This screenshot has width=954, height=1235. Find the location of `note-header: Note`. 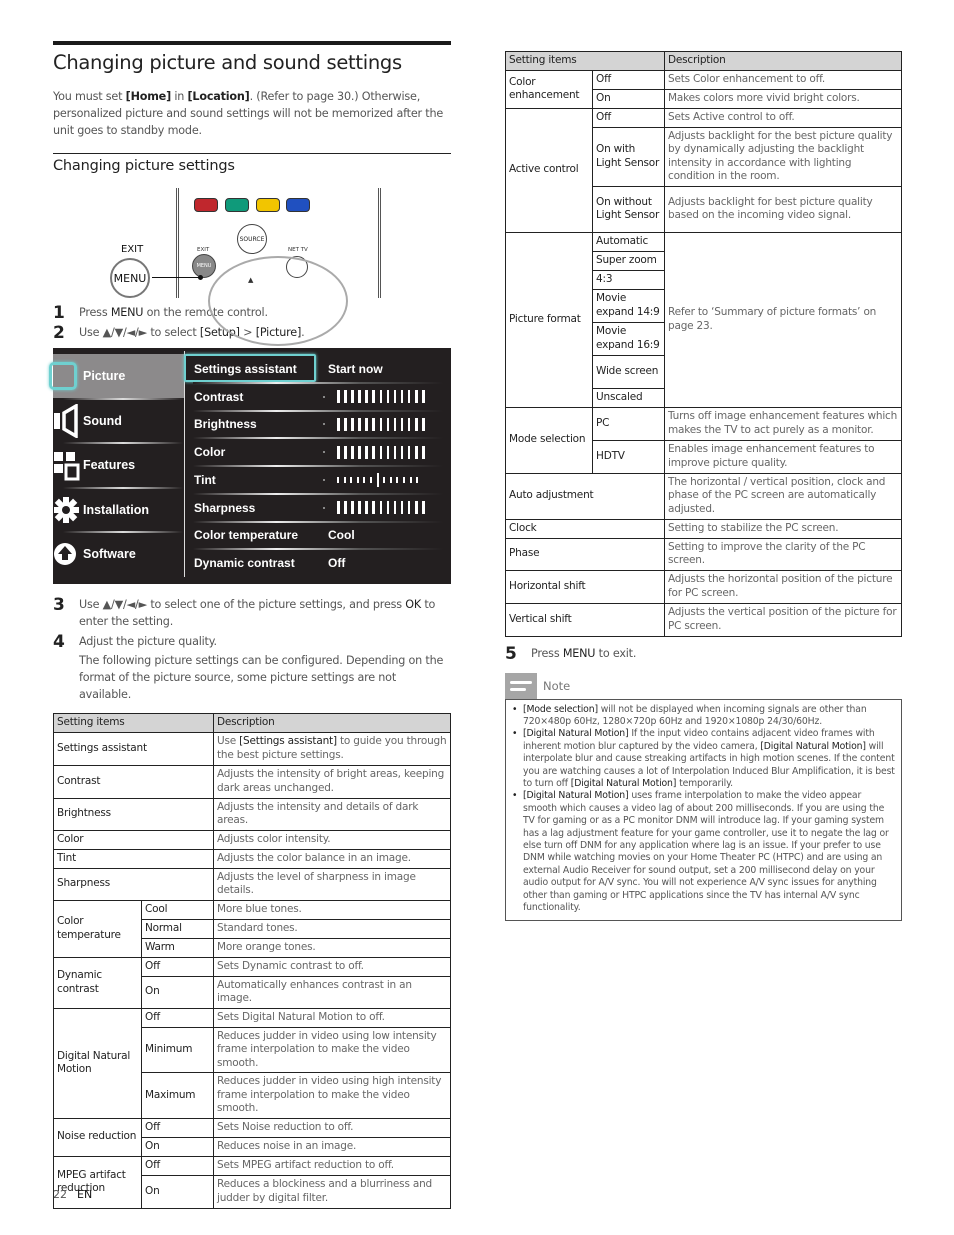

note-header: Note is located at coordinates (703, 685).